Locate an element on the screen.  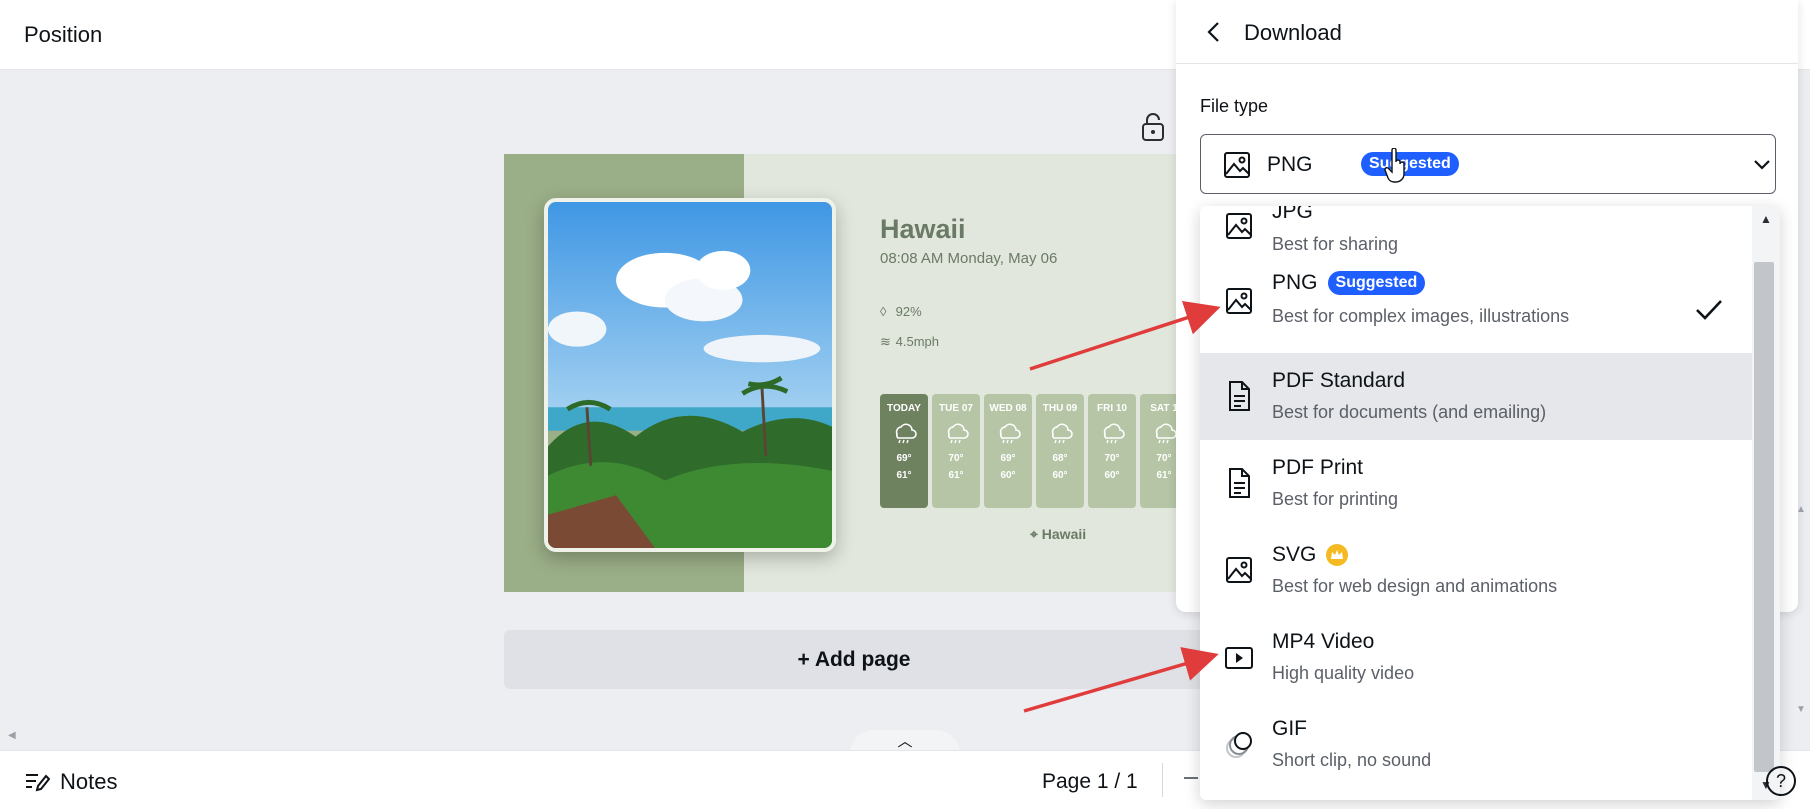
option-desc: High quality video is located at coordinates (1343, 673).